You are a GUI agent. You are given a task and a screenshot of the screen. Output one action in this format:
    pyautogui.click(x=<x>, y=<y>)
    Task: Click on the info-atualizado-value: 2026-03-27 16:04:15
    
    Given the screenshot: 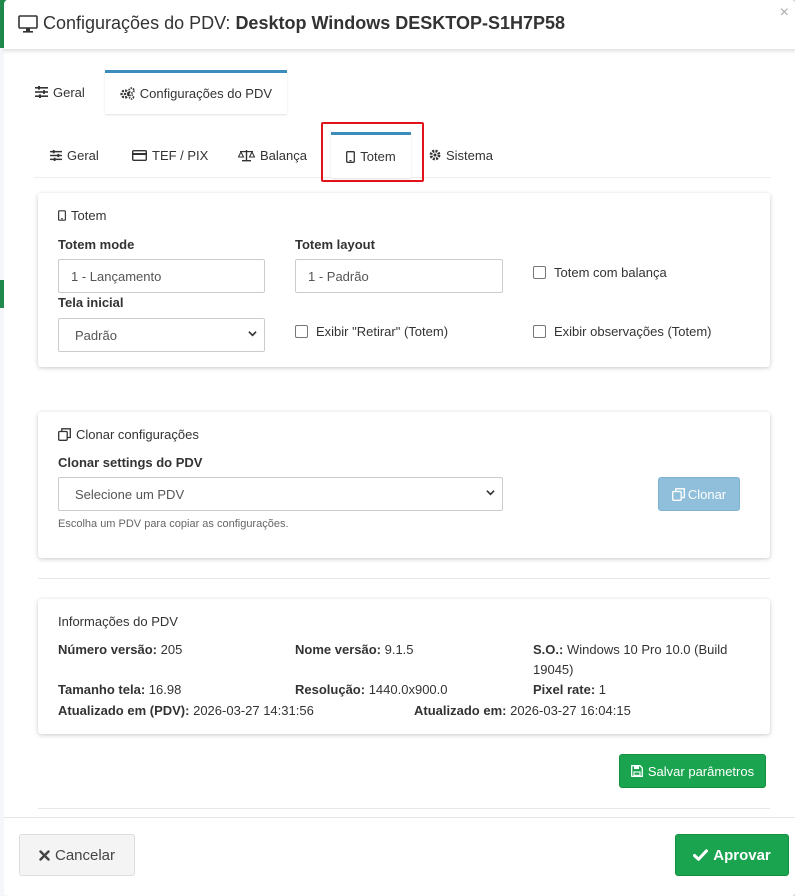 What is the action you would take?
    pyautogui.click(x=570, y=710)
    